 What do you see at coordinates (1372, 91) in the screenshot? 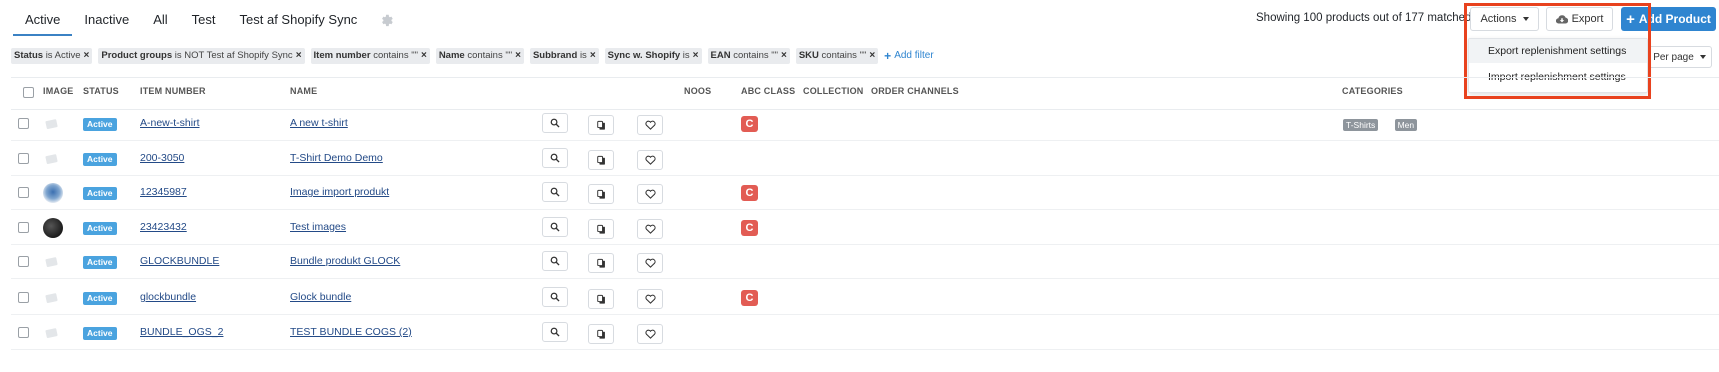
I see `column-header-categories: CATEGORIES` at bounding box center [1372, 91].